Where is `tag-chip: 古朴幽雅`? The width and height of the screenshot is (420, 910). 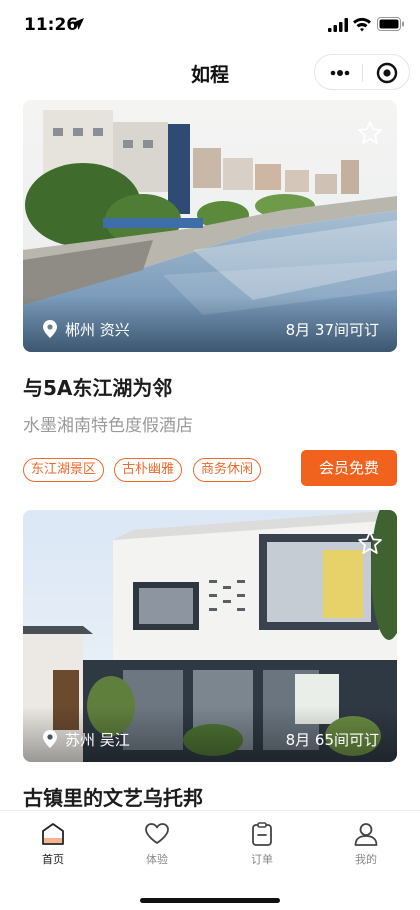 tag-chip: 古朴幽雅 is located at coordinates (148, 470).